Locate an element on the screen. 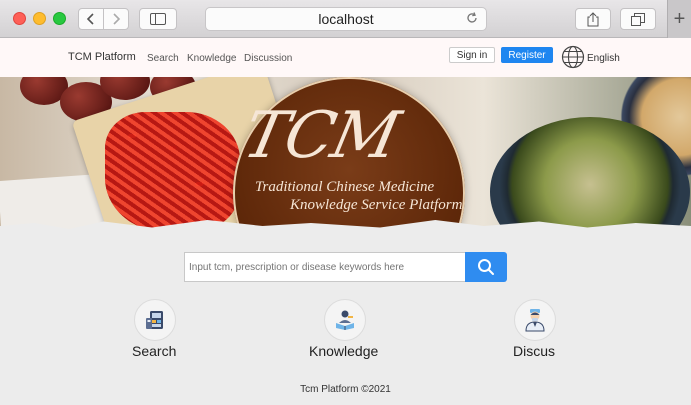 This screenshot has width=691, height=405. tab-overview-button is located at coordinates (638, 19).